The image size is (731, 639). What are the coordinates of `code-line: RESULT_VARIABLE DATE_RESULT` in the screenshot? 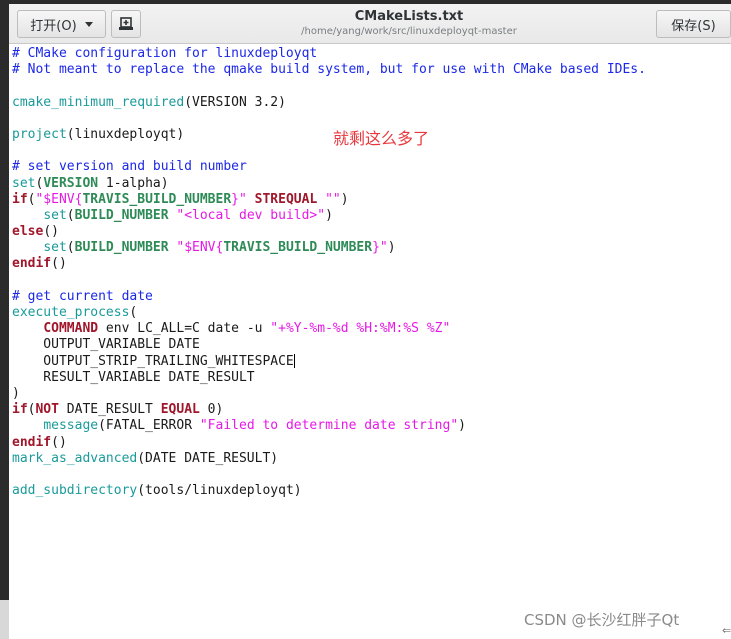 It's located at (329, 378).